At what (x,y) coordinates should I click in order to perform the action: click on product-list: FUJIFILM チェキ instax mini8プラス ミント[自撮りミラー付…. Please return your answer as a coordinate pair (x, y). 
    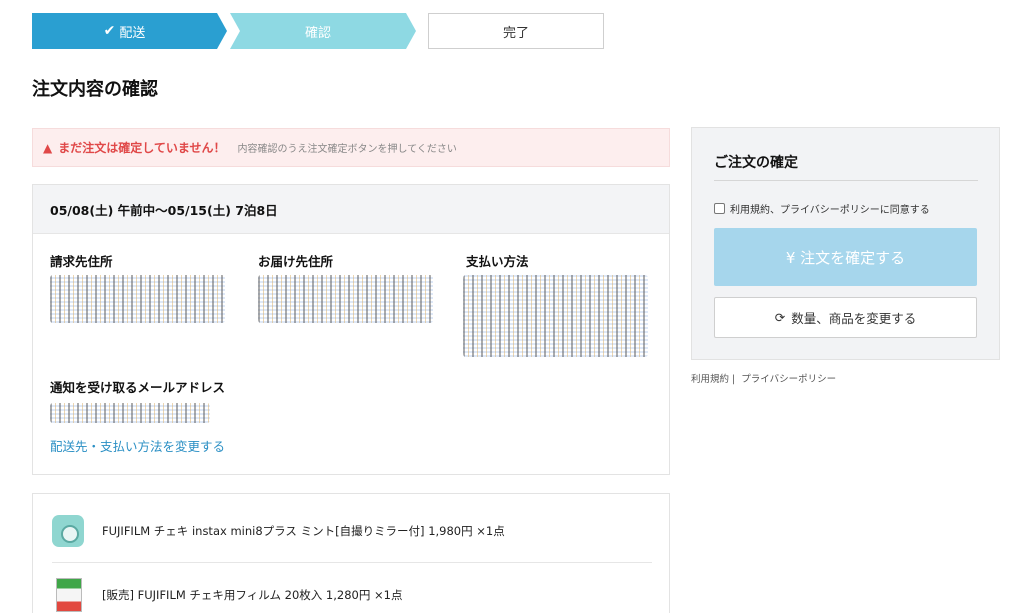
    Looking at the image, I should click on (351, 553).